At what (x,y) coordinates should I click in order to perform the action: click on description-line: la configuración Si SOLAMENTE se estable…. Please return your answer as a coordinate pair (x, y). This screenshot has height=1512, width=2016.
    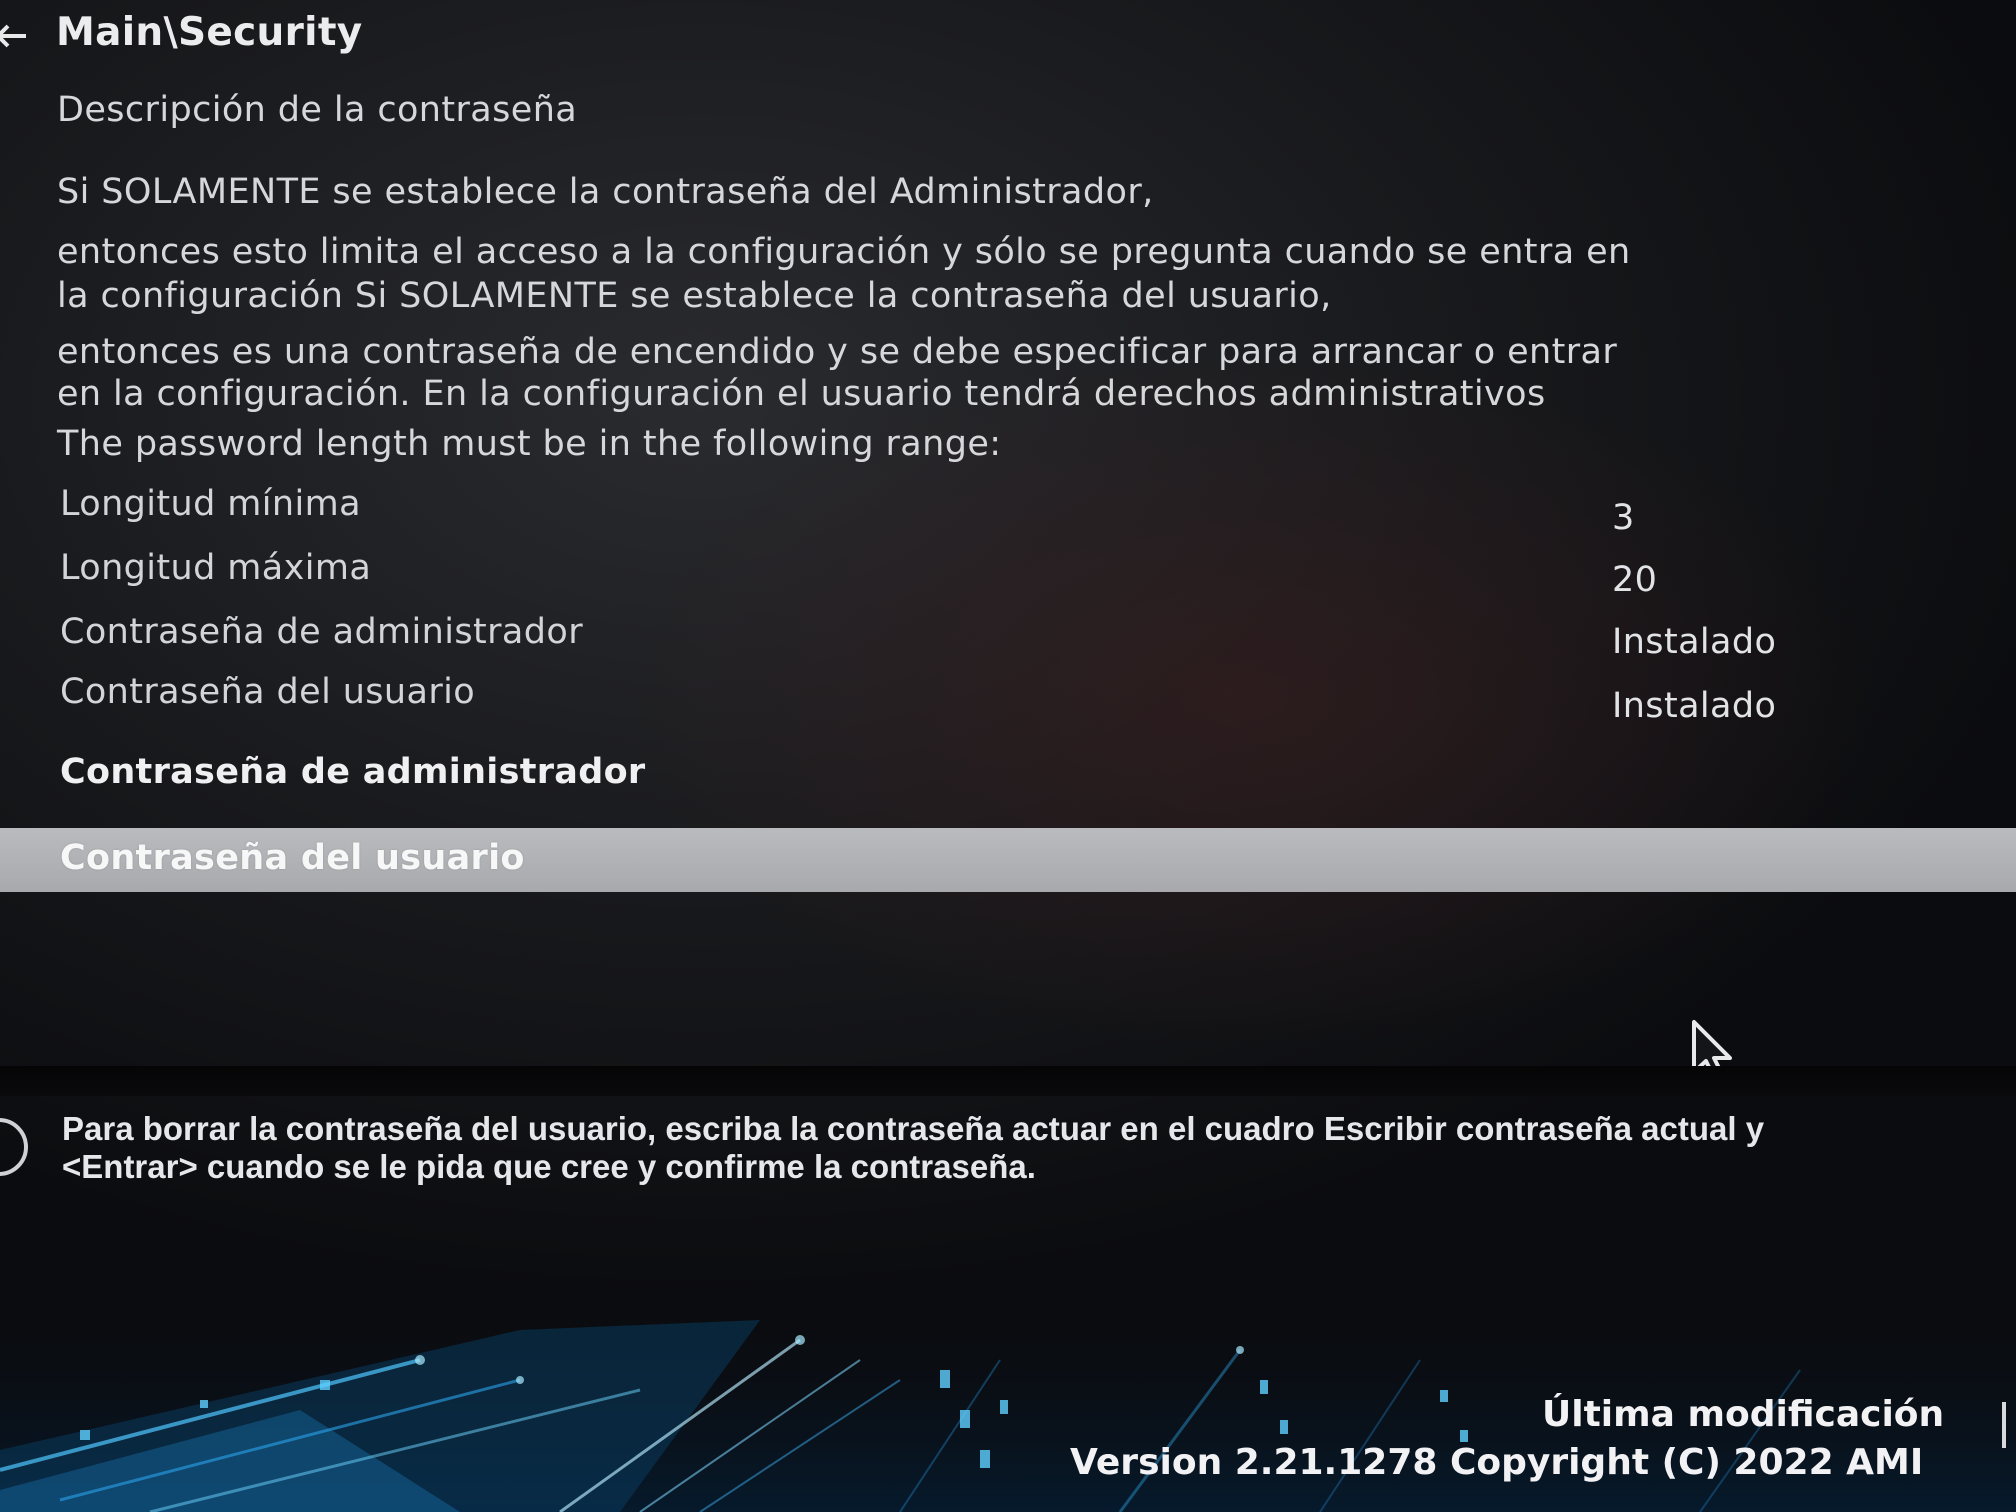
    Looking at the image, I should click on (694, 296).